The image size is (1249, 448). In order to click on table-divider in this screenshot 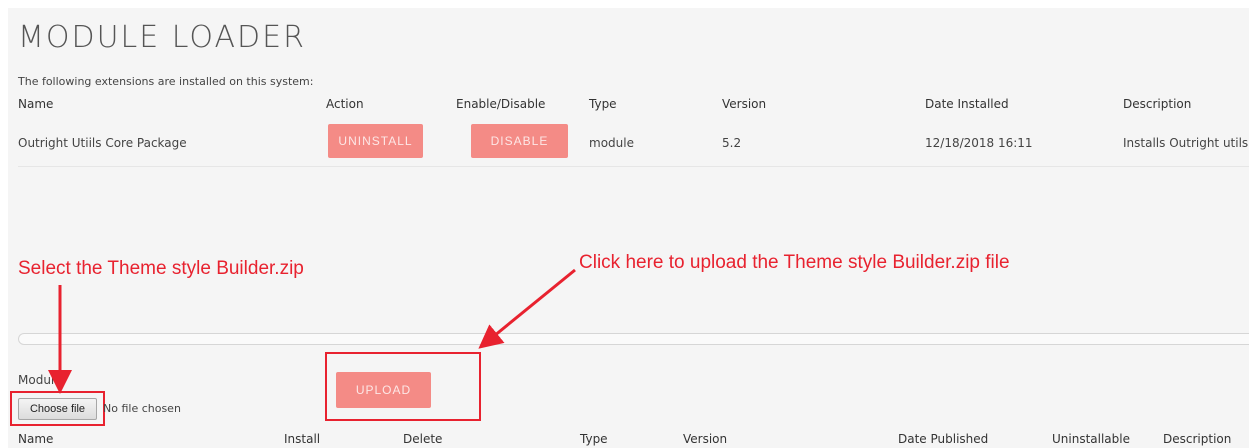, I will do `click(633, 166)`.